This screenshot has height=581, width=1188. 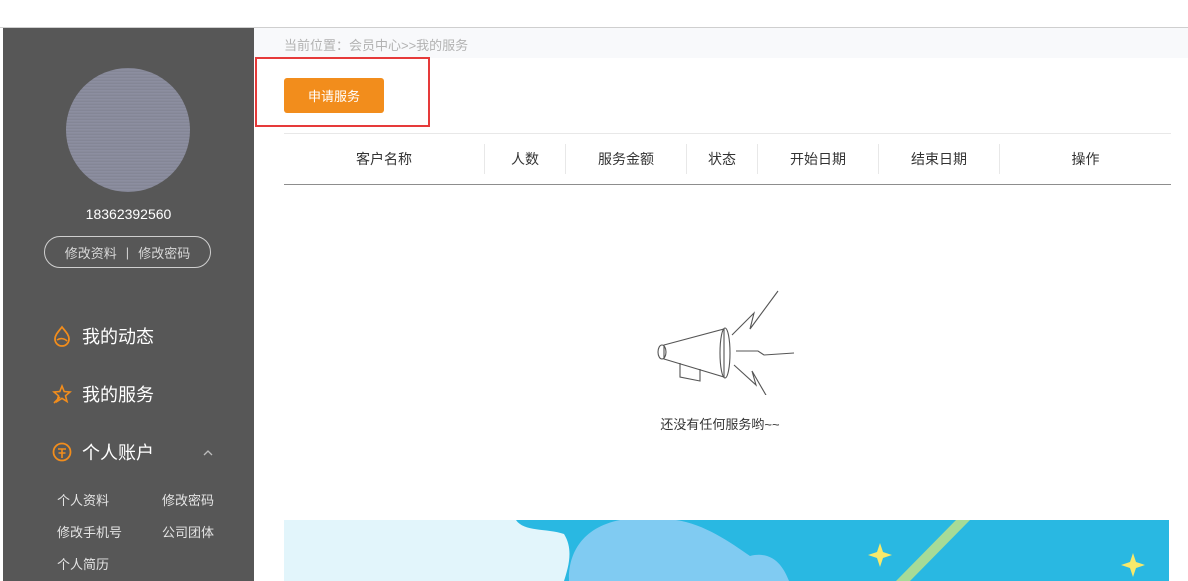 I want to click on apply-service-button: 申请服务, so click(x=334, y=95).